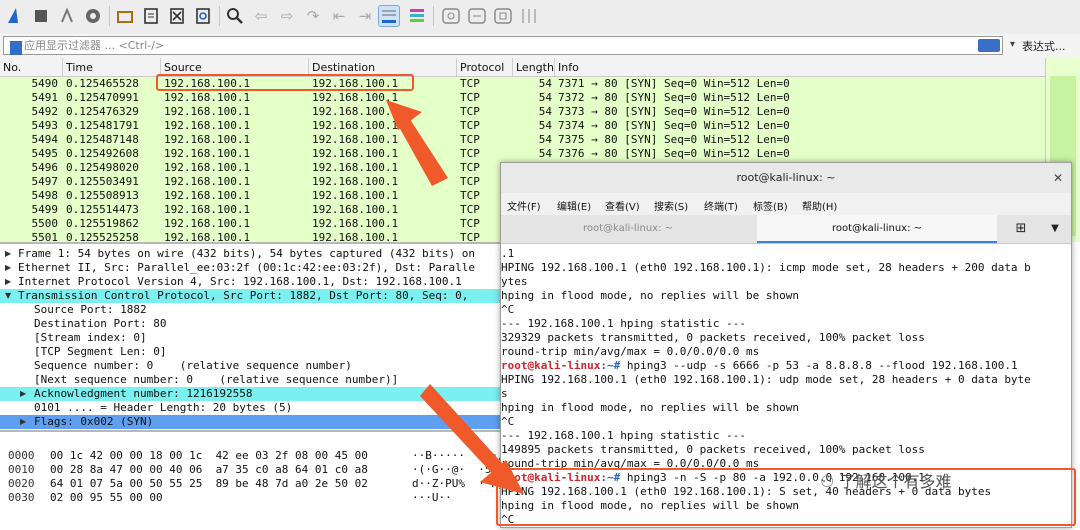  I want to click on wechat-icon: ⚇, so click(827, 481).